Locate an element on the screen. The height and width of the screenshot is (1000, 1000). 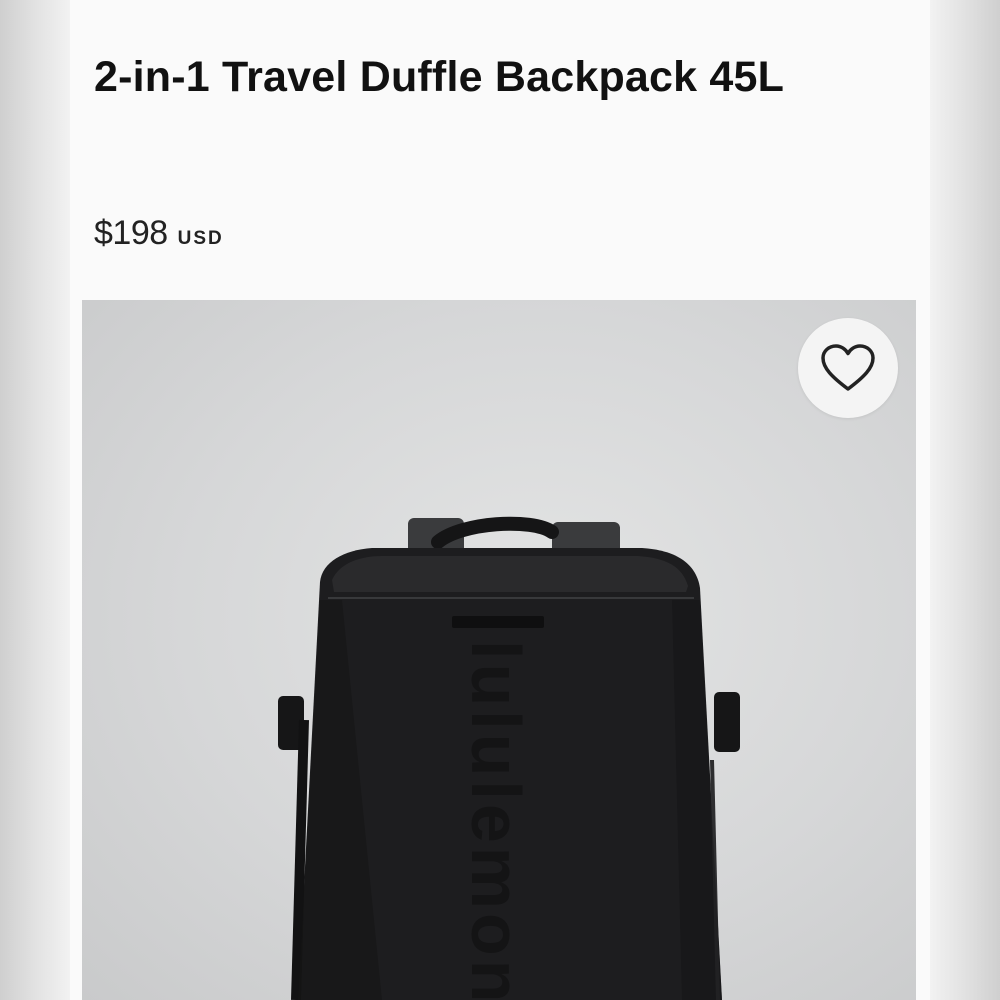
price-row: $198 USD is located at coordinates (159, 233).